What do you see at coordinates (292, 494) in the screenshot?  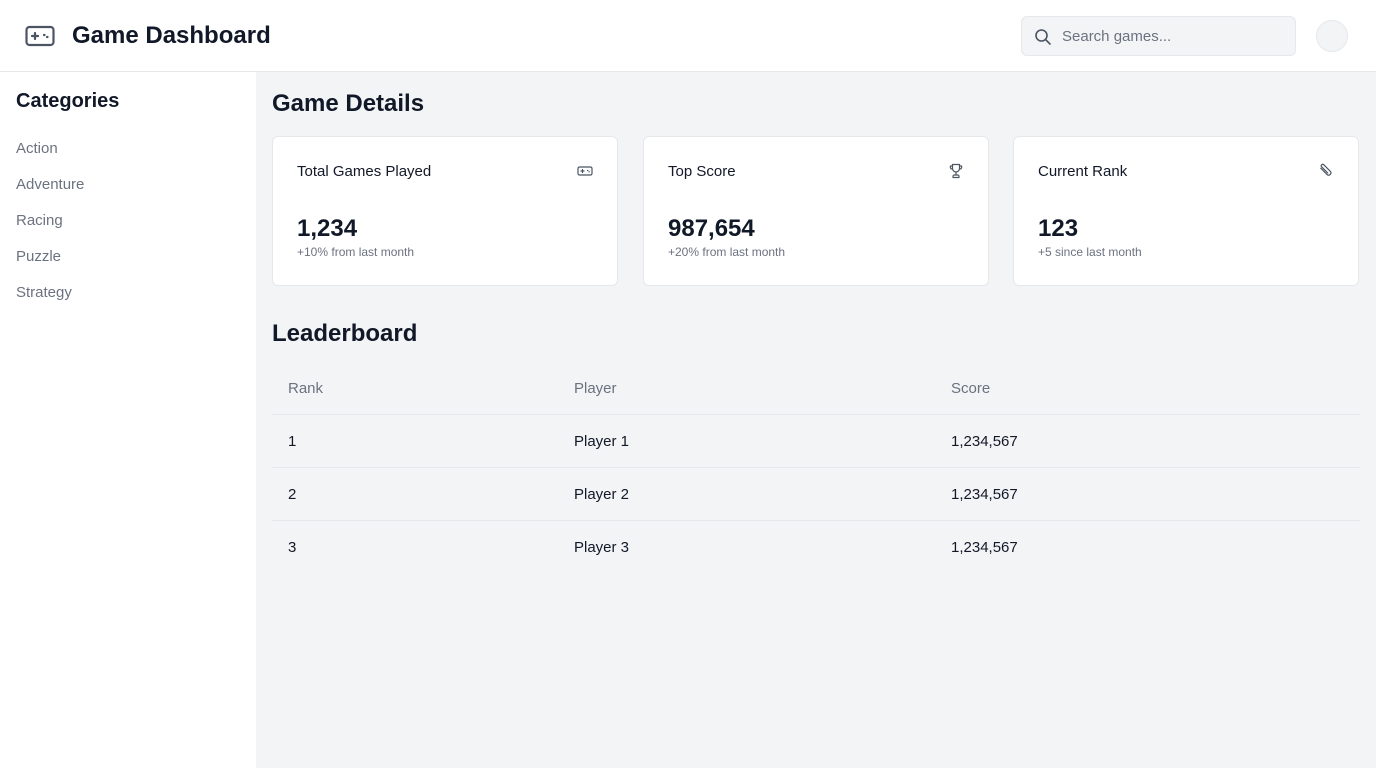 I see `rank-cell: 2` at bounding box center [292, 494].